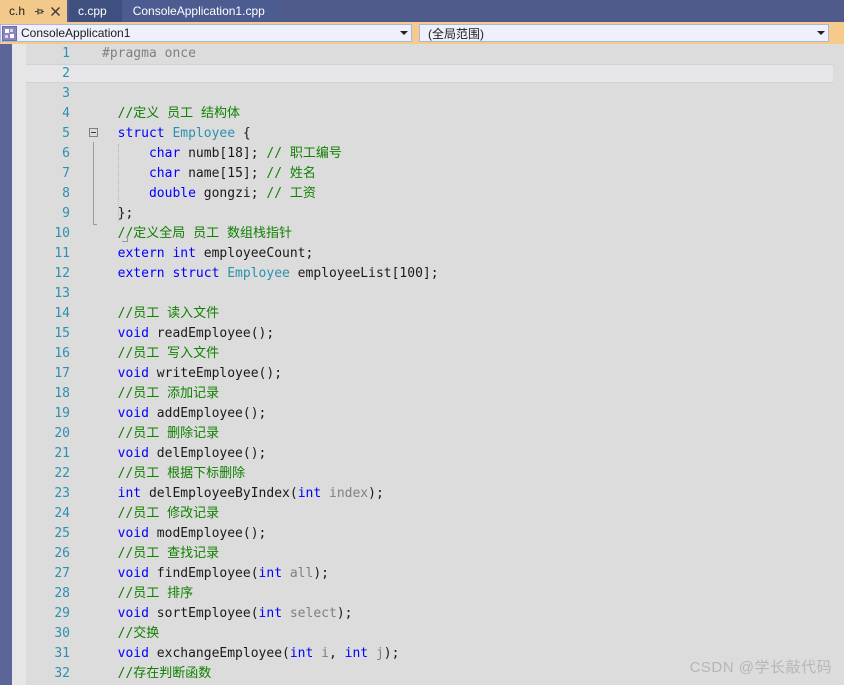 The height and width of the screenshot is (685, 844). I want to click on code-line: 20 //员工 删除记录, so click(429, 434).